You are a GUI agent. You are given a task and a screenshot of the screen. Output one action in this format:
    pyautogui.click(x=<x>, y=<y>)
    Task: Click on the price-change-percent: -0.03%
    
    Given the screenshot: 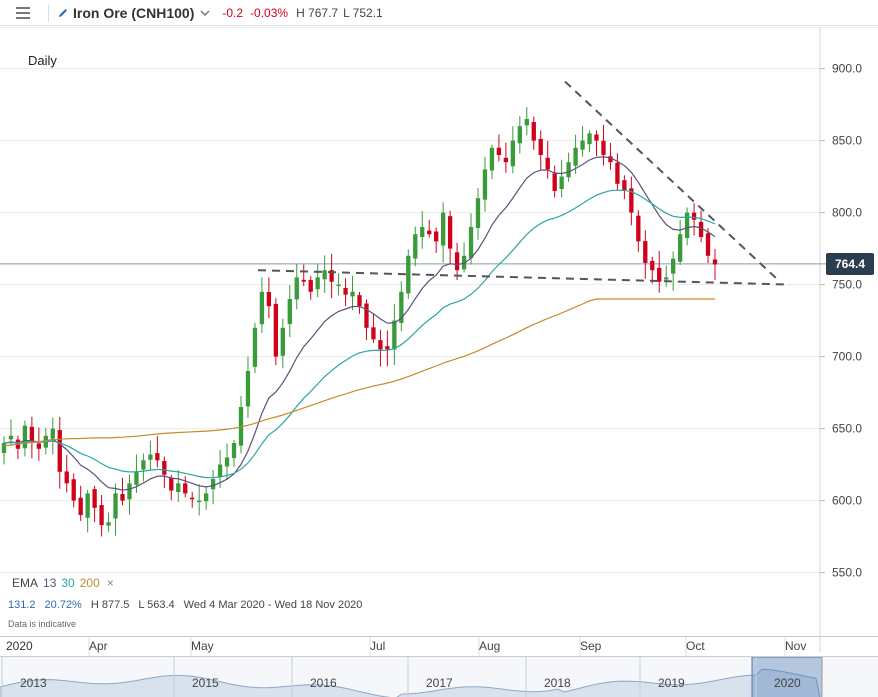 What is the action you would take?
    pyautogui.click(x=269, y=12)
    